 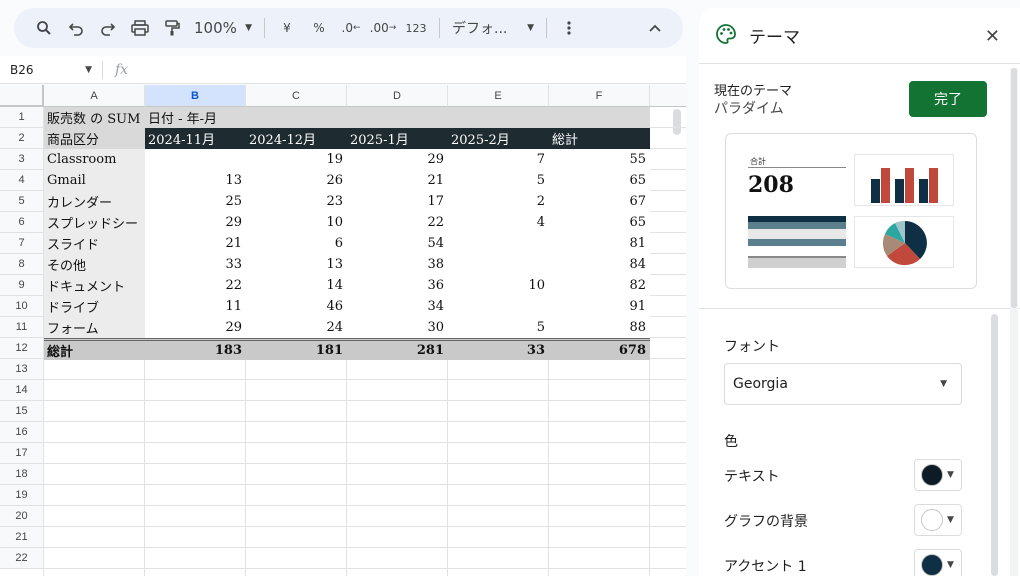 I want to click on pivot-value-cell: 33, so click(x=195, y=264).